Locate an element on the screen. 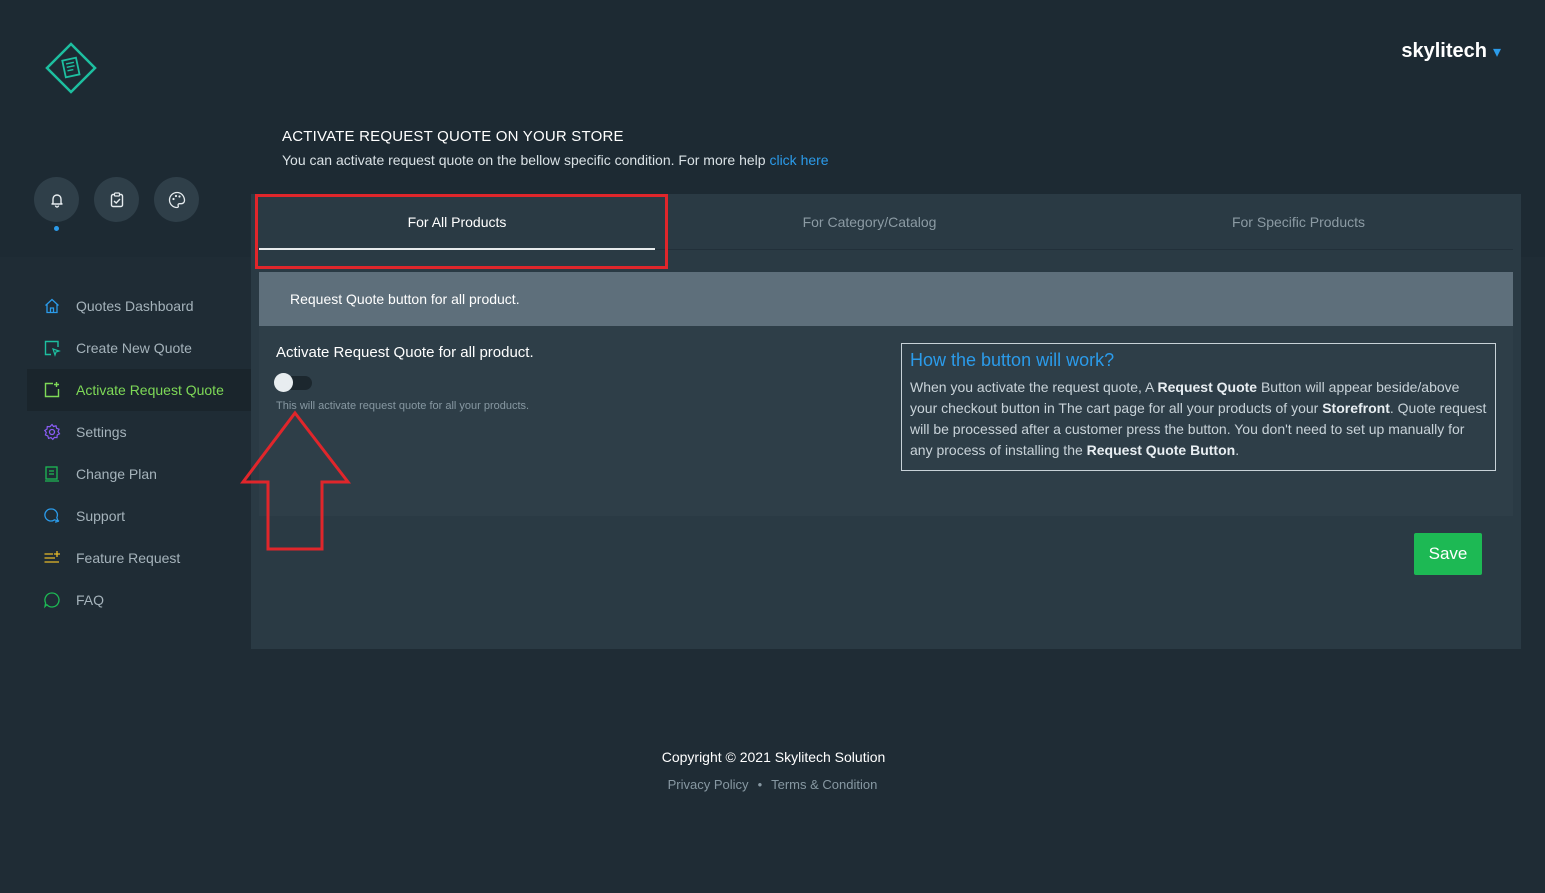 The width and height of the screenshot is (1545, 893). sidebar-item-settings: Settings is located at coordinates (139, 432).